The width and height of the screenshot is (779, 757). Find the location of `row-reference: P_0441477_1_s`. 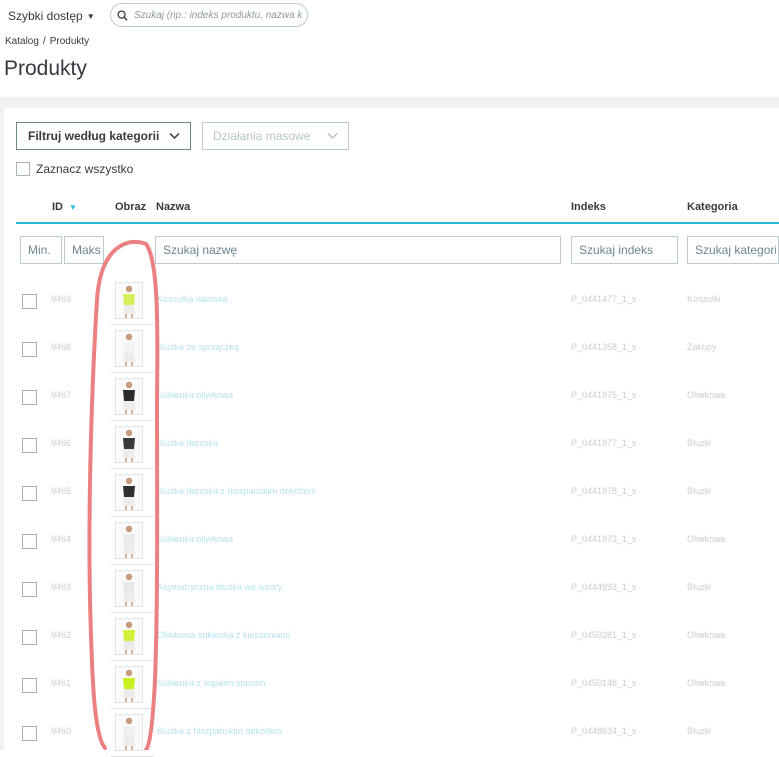

row-reference: P_0441477_1_s is located at coordinates (604, 299).